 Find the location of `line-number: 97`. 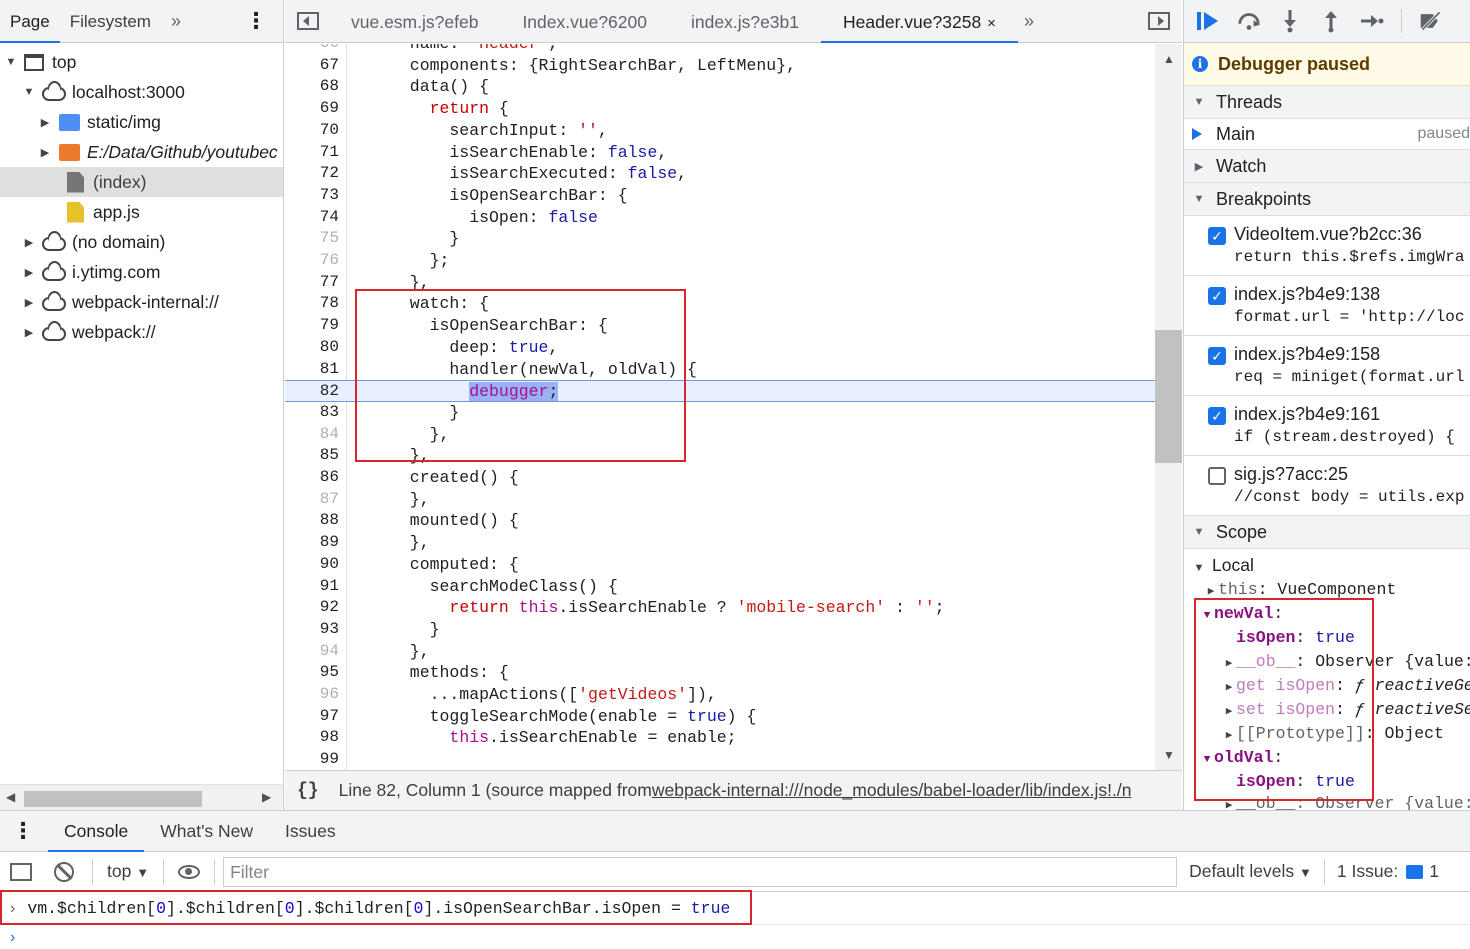

line-number: 97 is located at coordinates (312, 717).